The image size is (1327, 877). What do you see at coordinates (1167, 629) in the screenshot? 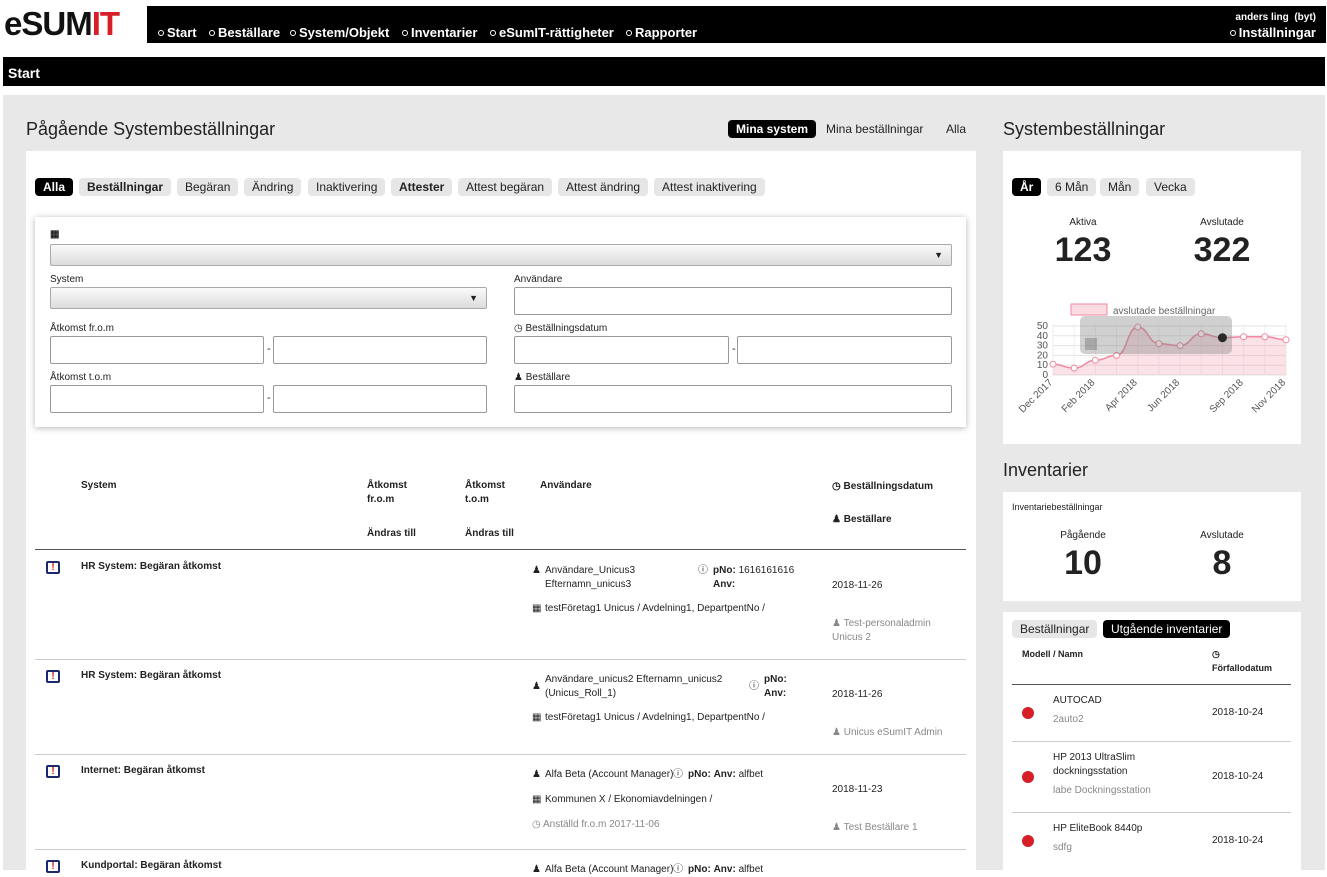
I see `inventory-tab-utgaende: Utgående inventarier` at bounding box center [1167, 629].